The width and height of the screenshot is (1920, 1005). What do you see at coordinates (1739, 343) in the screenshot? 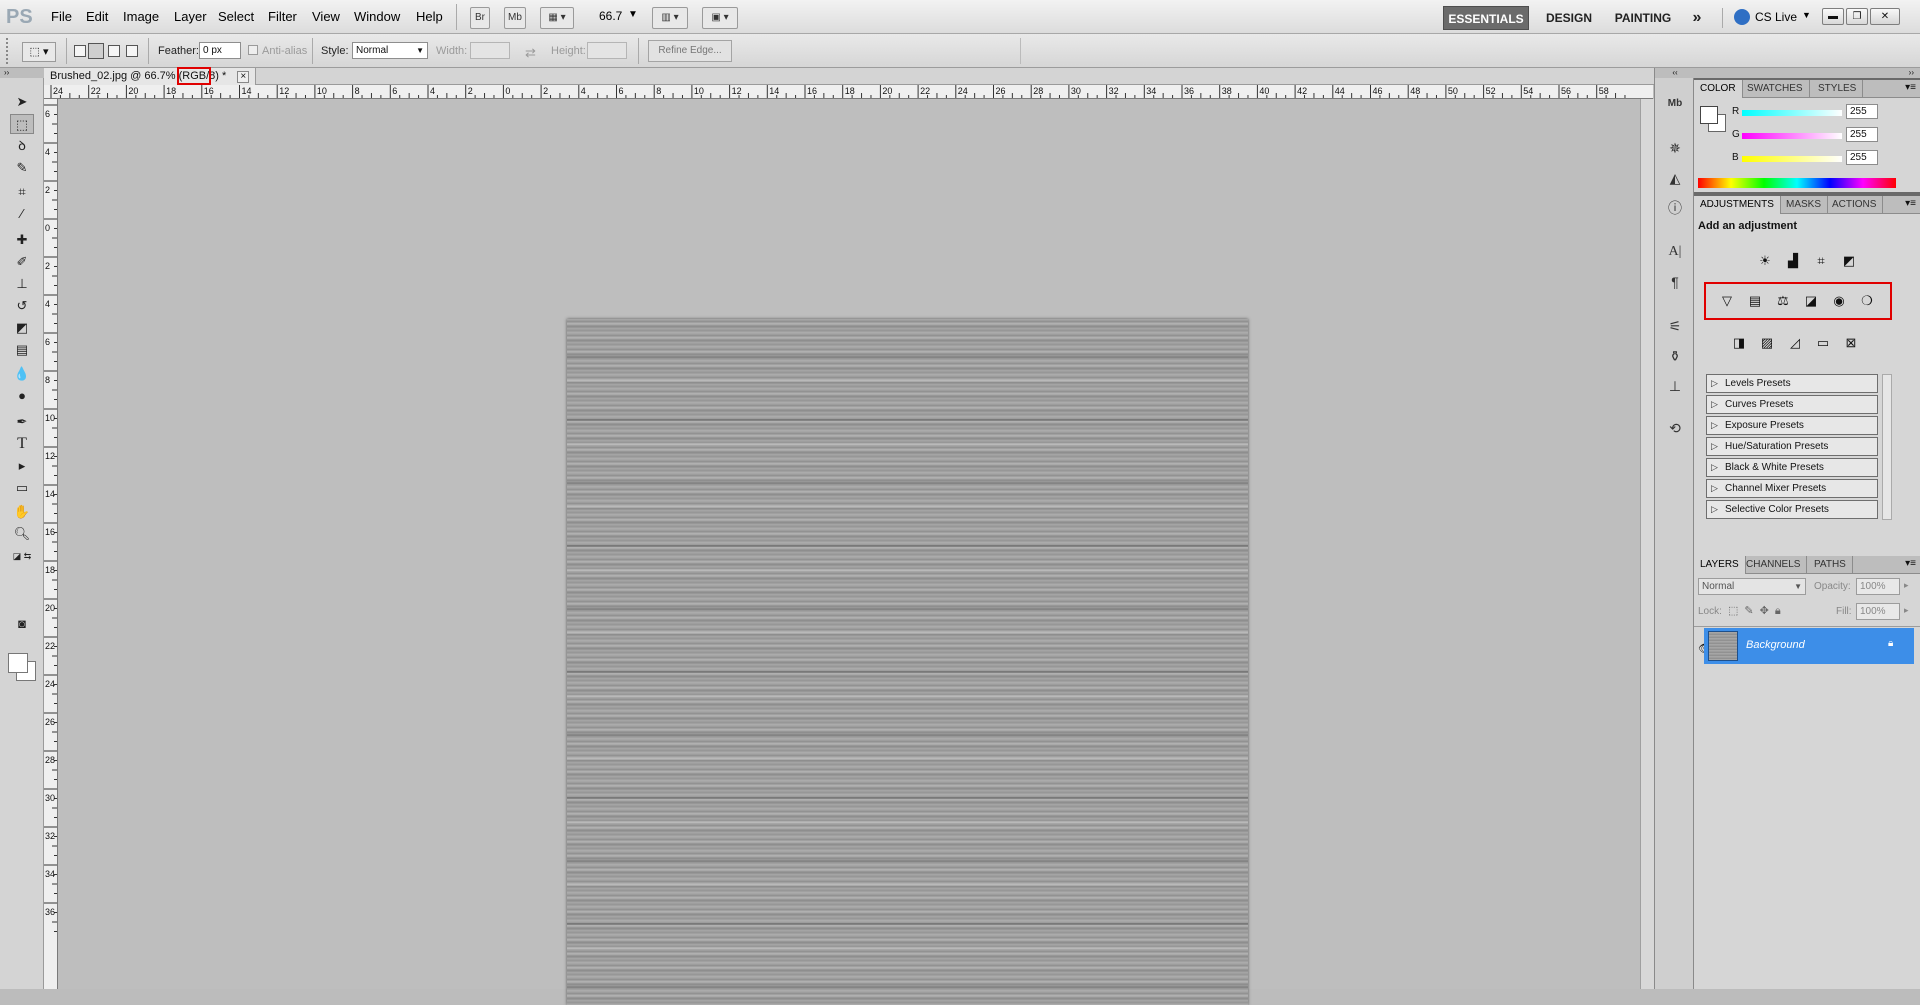
I see `invert-icon: ◨` at bounding box center [1739, 343].